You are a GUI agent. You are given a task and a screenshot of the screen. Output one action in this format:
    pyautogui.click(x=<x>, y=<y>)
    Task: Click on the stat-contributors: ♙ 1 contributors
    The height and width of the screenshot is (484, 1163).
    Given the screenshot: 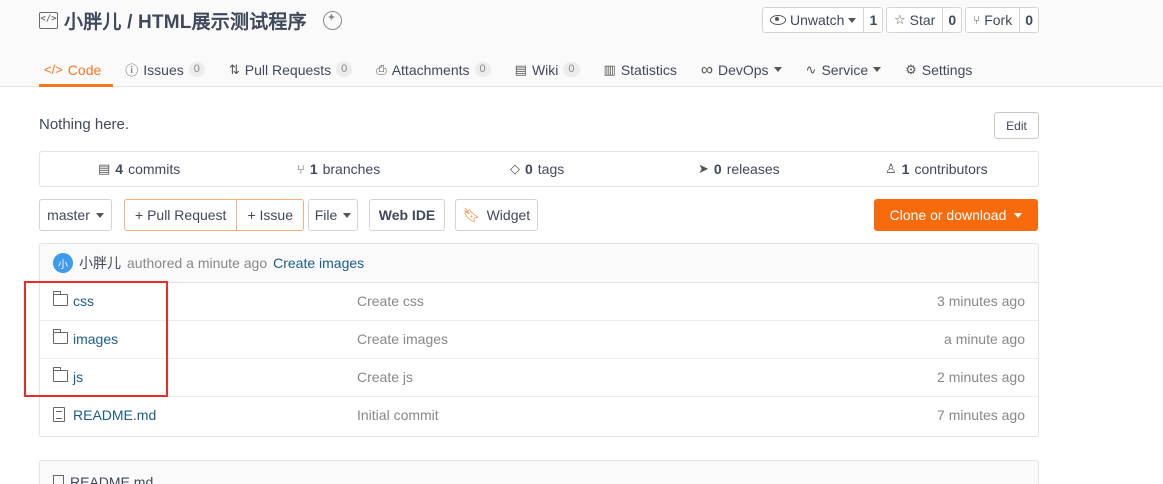 What is the action you would take?
    pyautogui.click(x=936, y=169)
    